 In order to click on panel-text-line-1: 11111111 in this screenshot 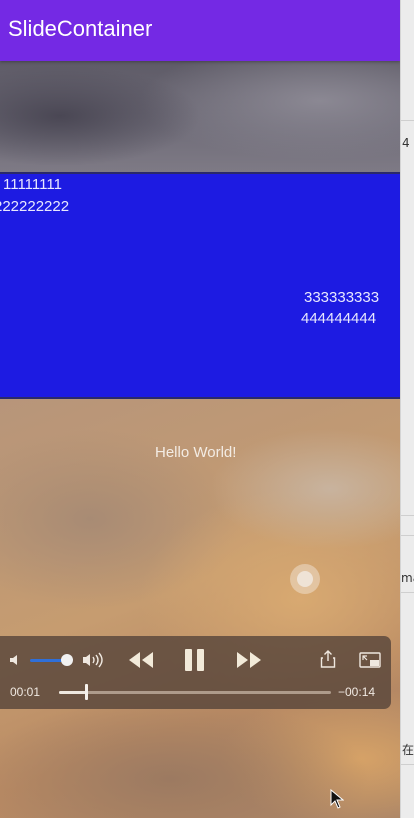, I will do `click(32, 184)`.